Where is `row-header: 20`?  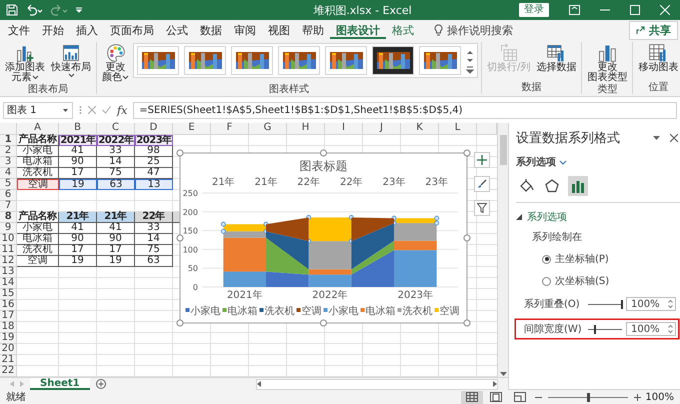 row-header: 20 is located at coordinates (8, 349).